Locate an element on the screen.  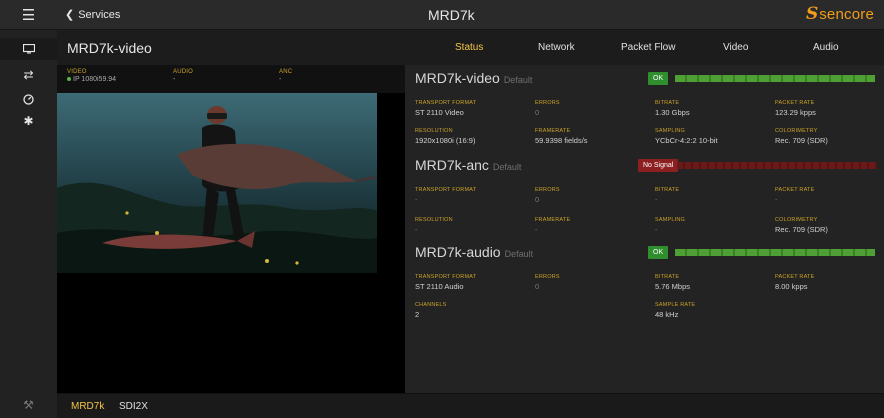
field-label: CHANNELS is located at coordinates (431, 305).